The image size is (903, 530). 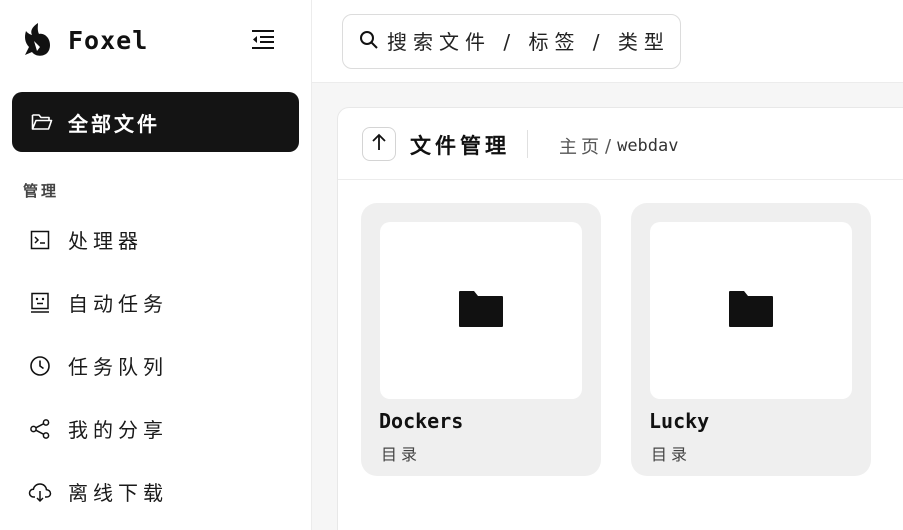 What do you see at coordinates (581, 146) in the screenshot?
I see `breadcrumb-home: 主页` at bounding box center [581, 146].